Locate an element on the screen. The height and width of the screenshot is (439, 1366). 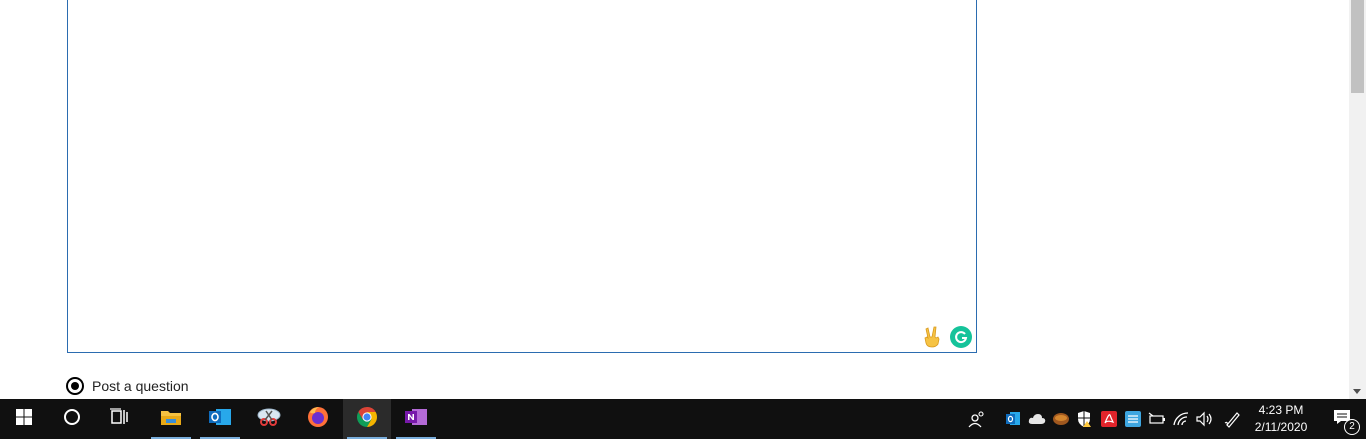
cortana-circle-icon is located at coordinates (72, 419).